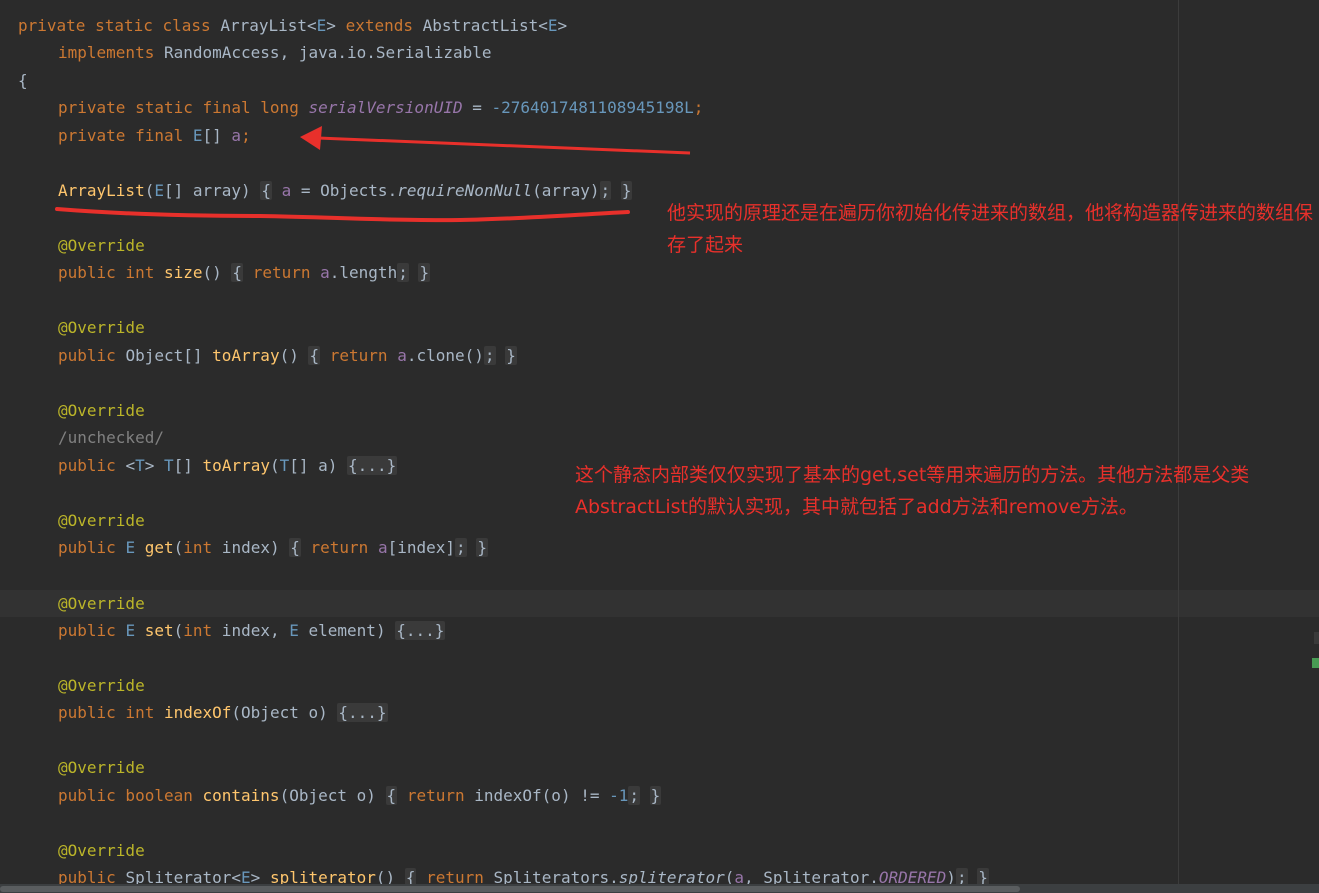 This screenshot has width=1319, height=893. Describe the element at coordinates (342, 215) in the screenshot. I see `red-underline` at that location.